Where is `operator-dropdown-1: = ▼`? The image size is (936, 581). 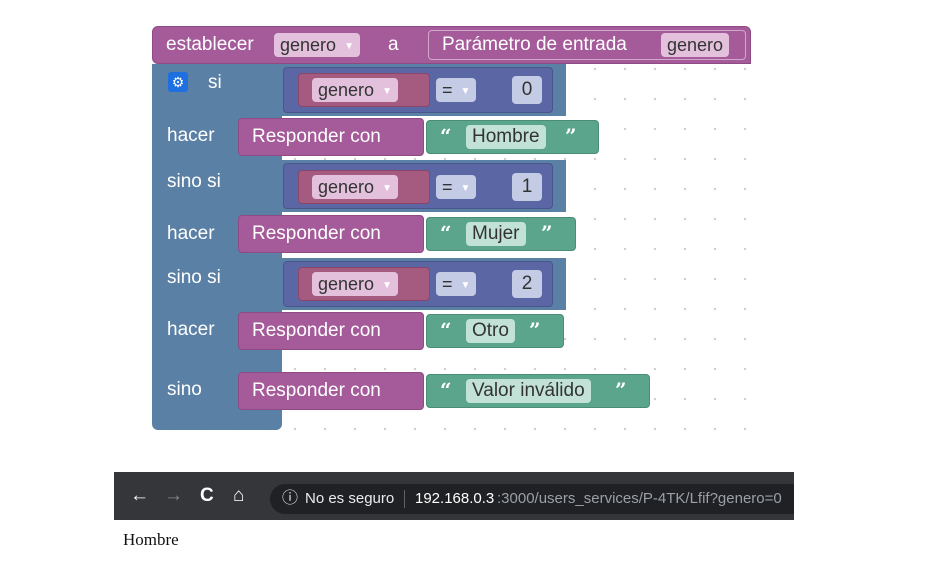
operator-dropdown-1: = ▼ is located at coordinates (456, 90).